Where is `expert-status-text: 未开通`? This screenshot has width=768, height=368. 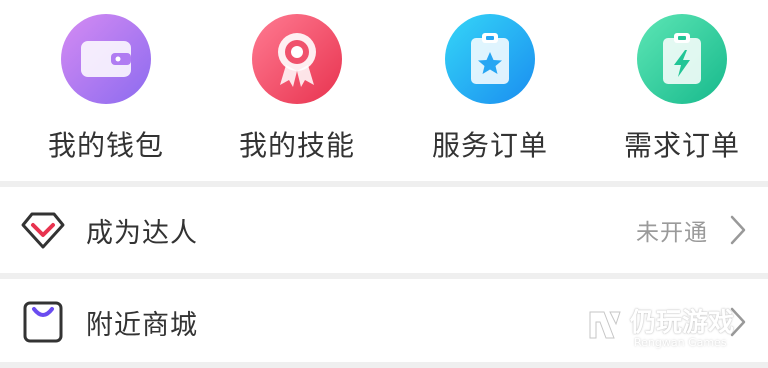
expert-status-text: 未开通 is located at coordinates (672, 233).